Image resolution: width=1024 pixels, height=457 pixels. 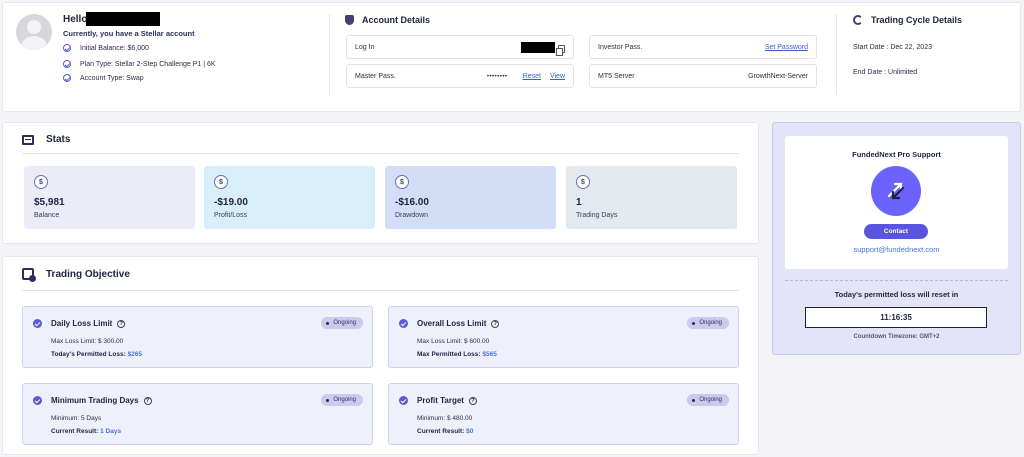 I want to click on stat-trading-days: $ 1 Trading Days, so click(x=651, y=197).